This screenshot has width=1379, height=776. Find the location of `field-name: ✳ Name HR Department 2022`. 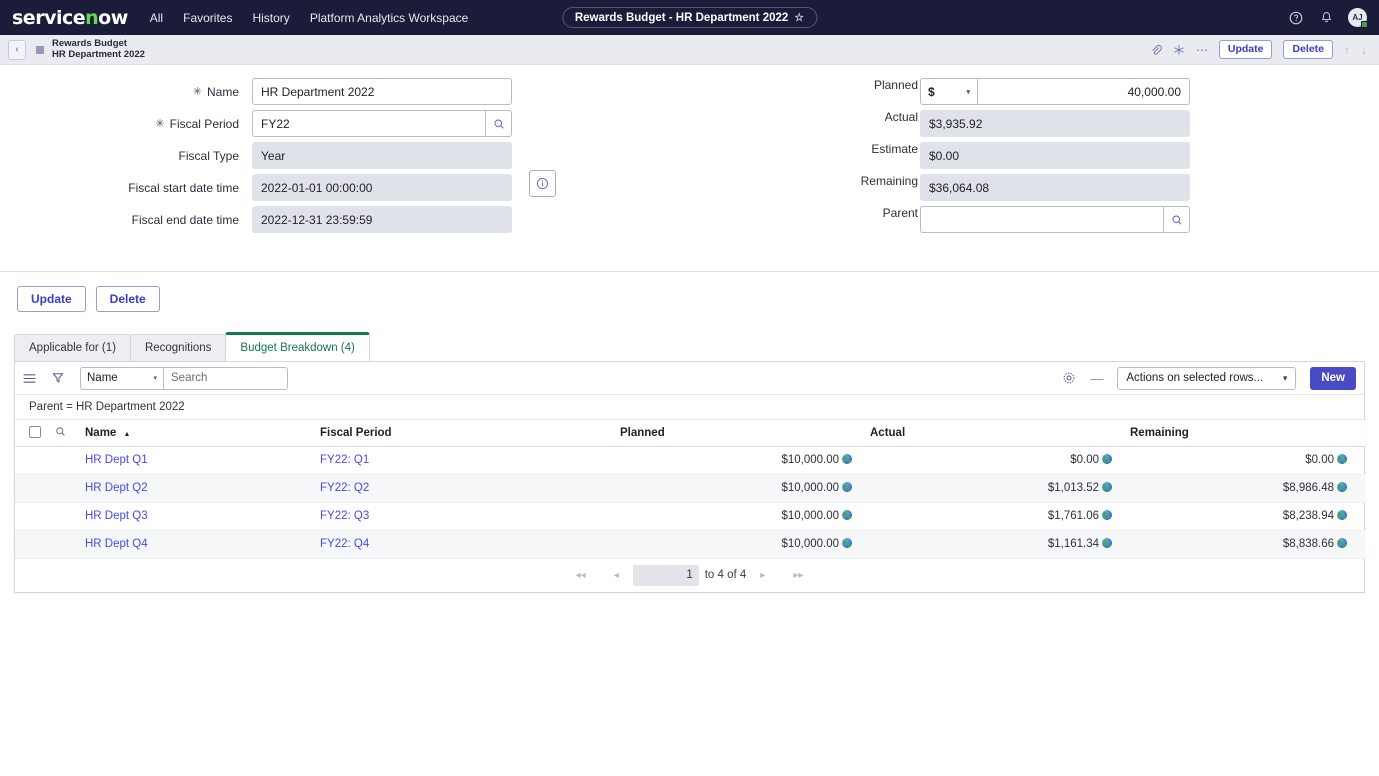

field-name: ✳ Name HR Department 2022 is located at coordinates (256, 91).